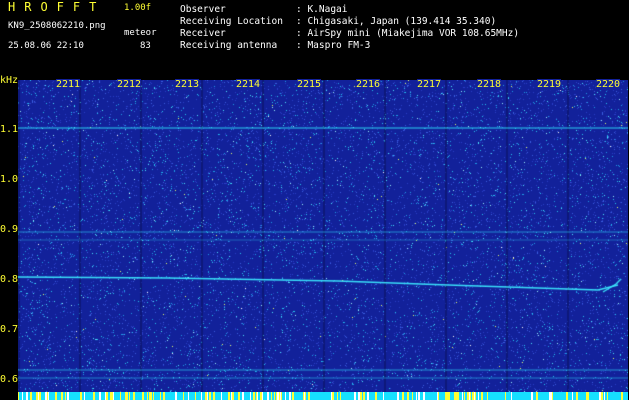  Describe the element at coordinates (248, 84) in the screenshot. I see `time-tick-label: 2214` at that location.